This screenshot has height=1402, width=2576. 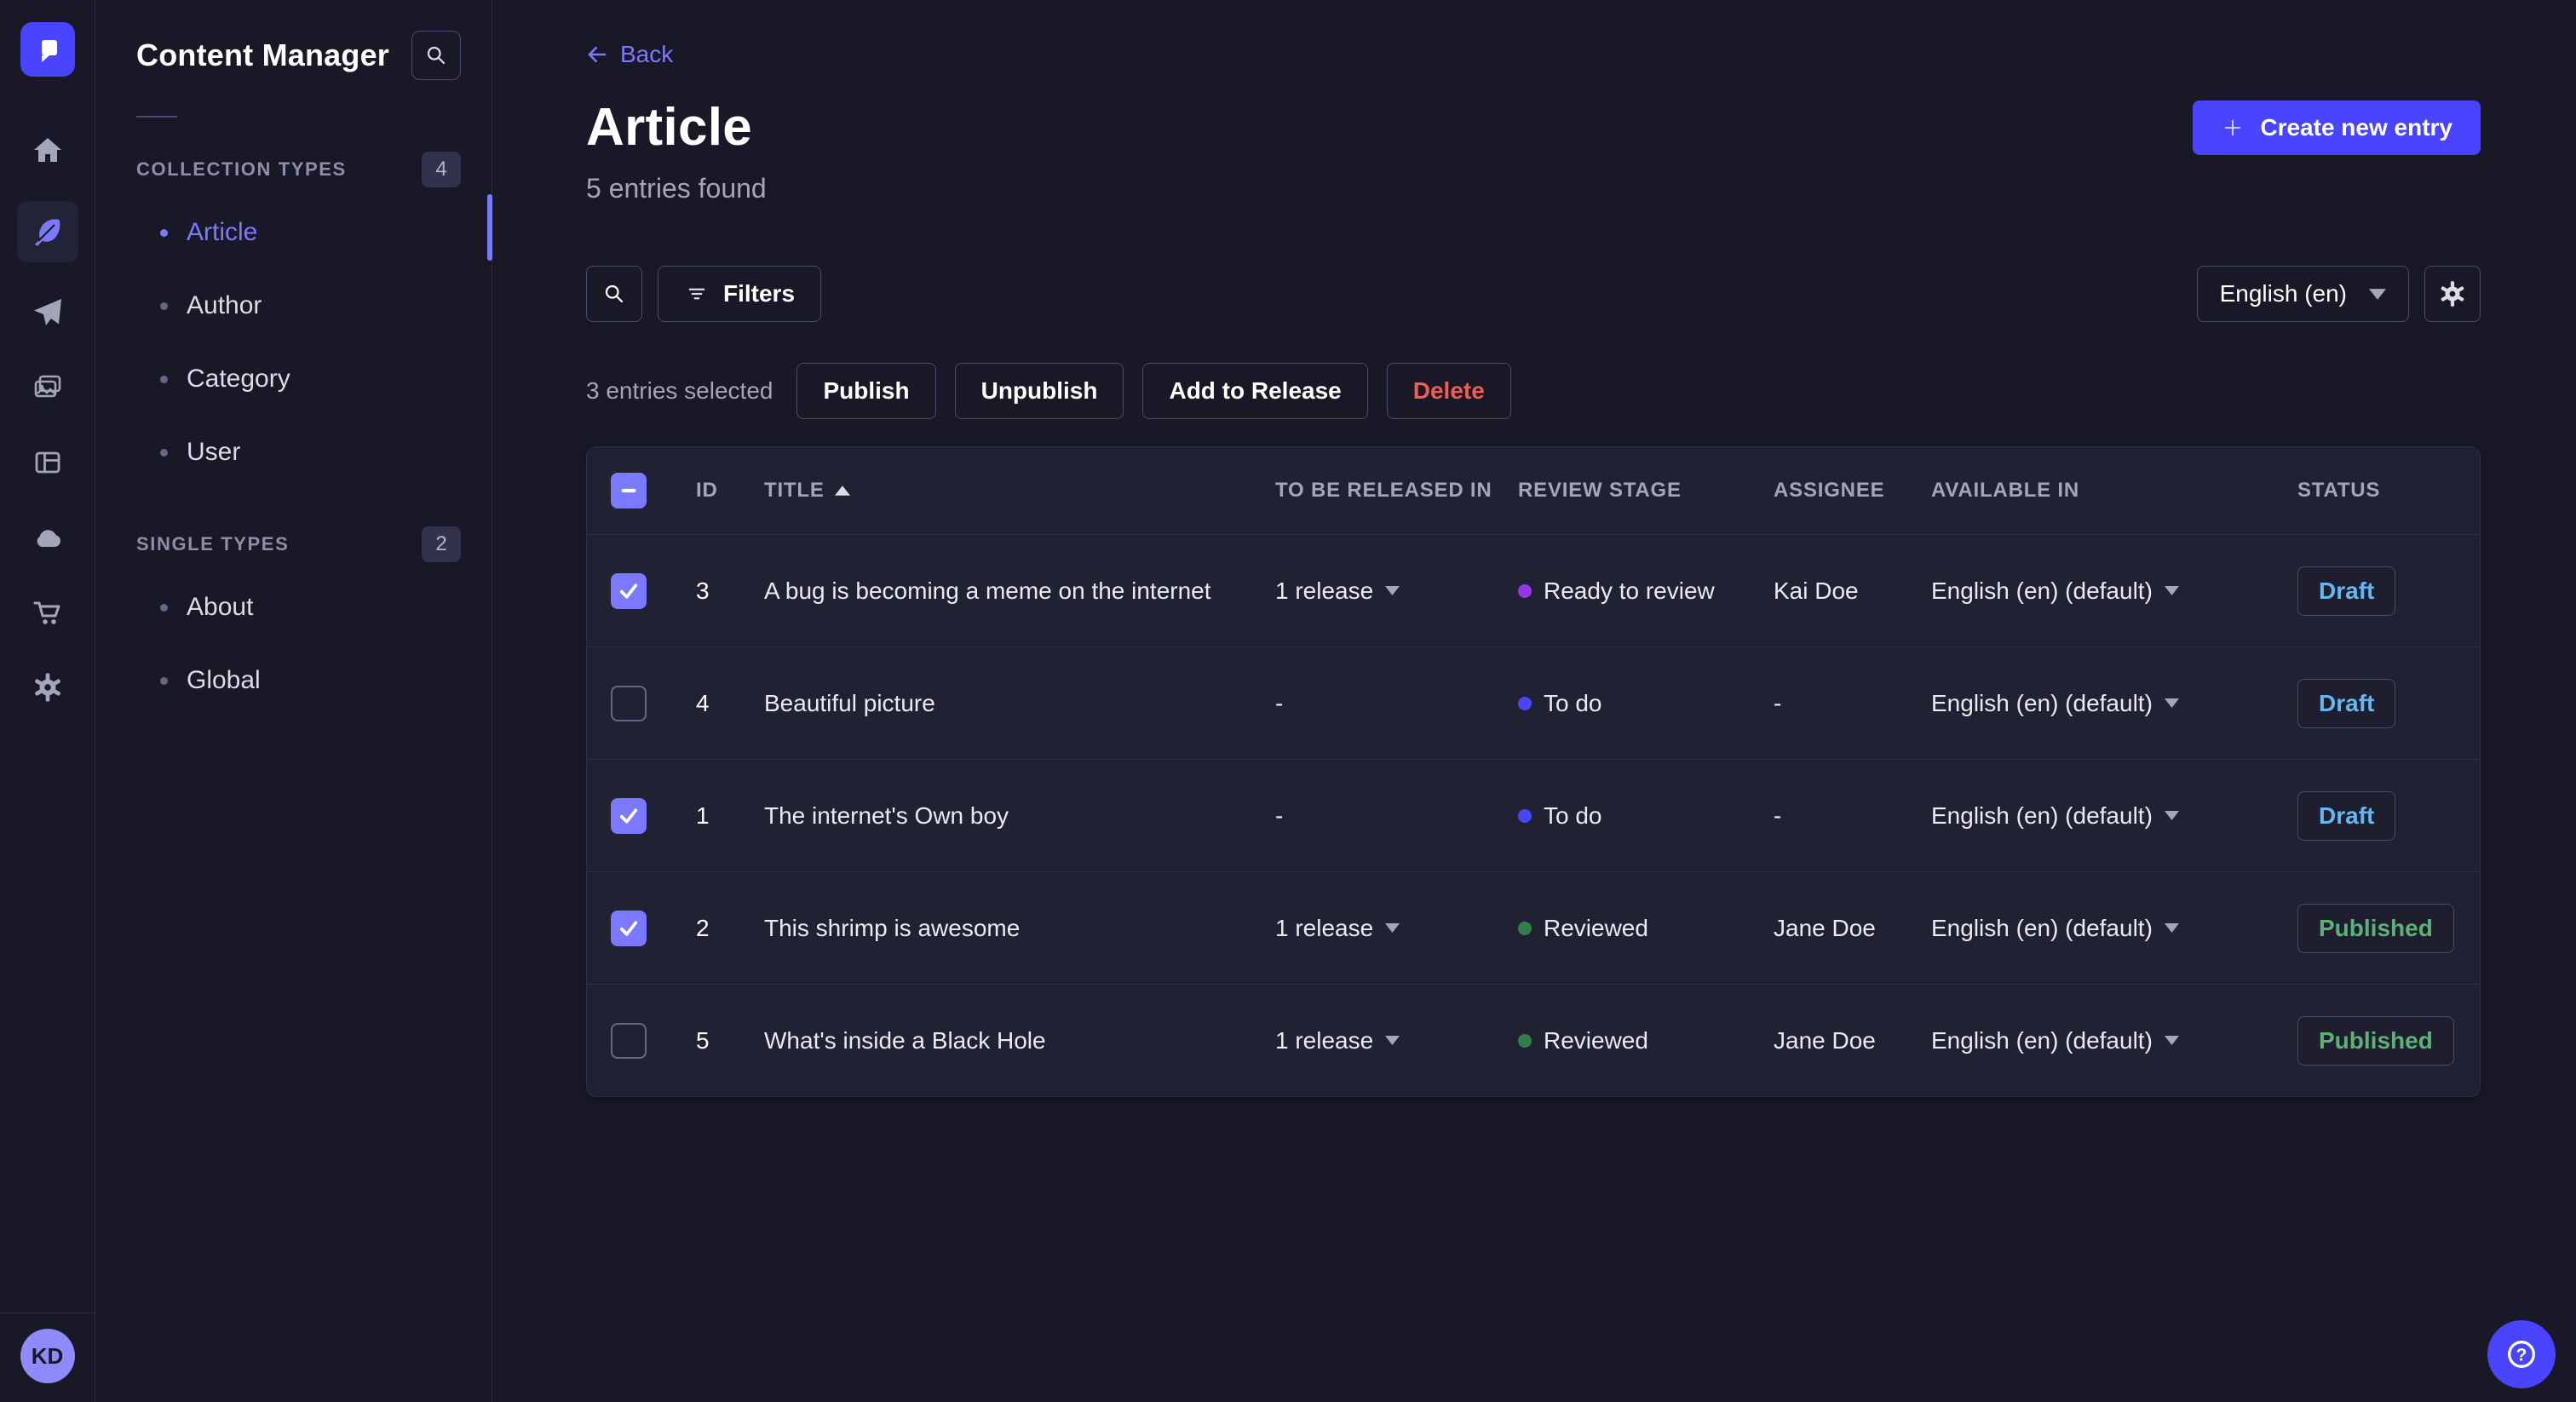 I want to click on single-types-list: About Global, so click(x=298, y=644).